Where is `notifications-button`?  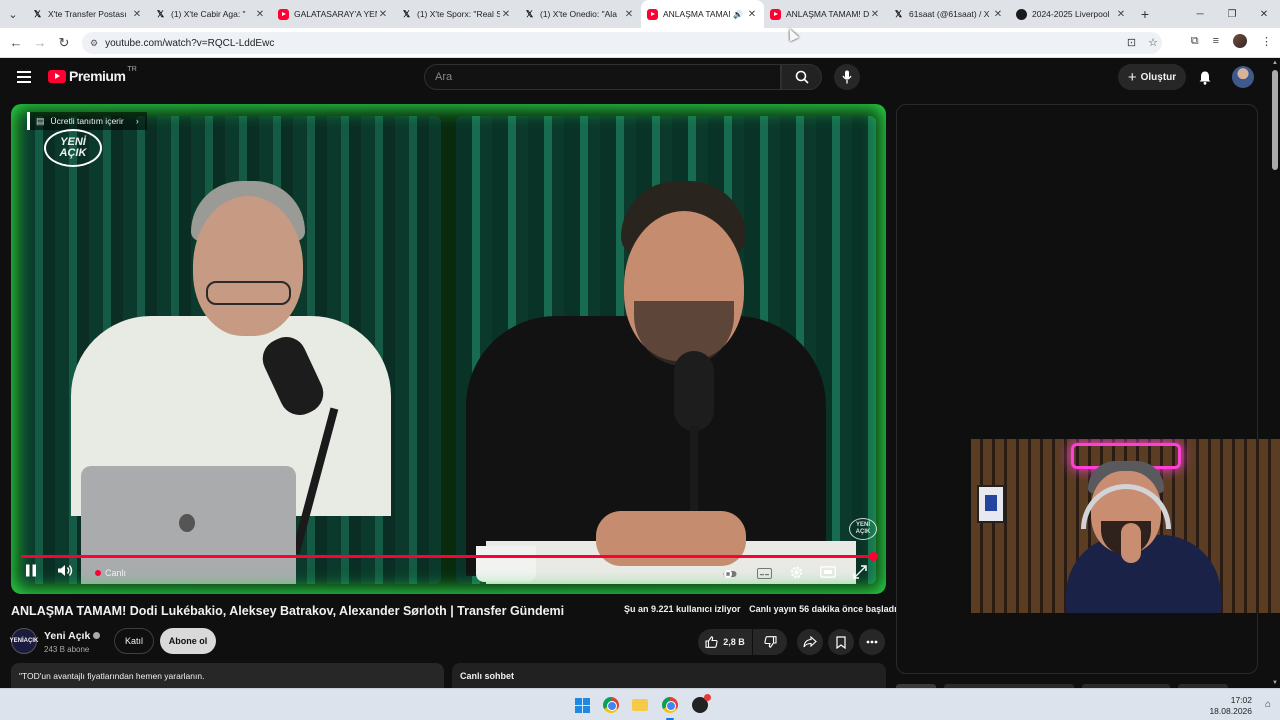 notifications-button is located at coordinates (1205, 77).